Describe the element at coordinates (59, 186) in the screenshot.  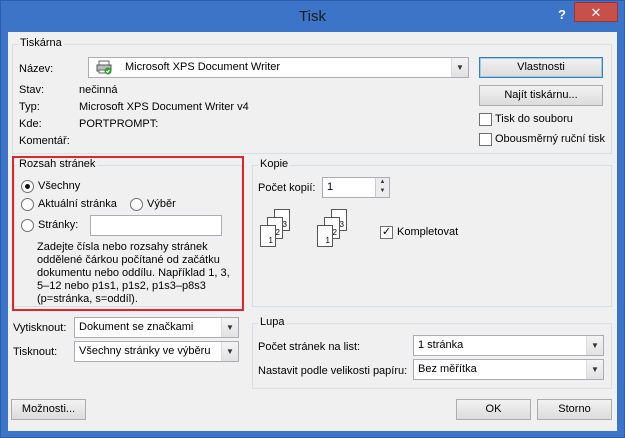
I see `range-all-label: Všechny` at that location.